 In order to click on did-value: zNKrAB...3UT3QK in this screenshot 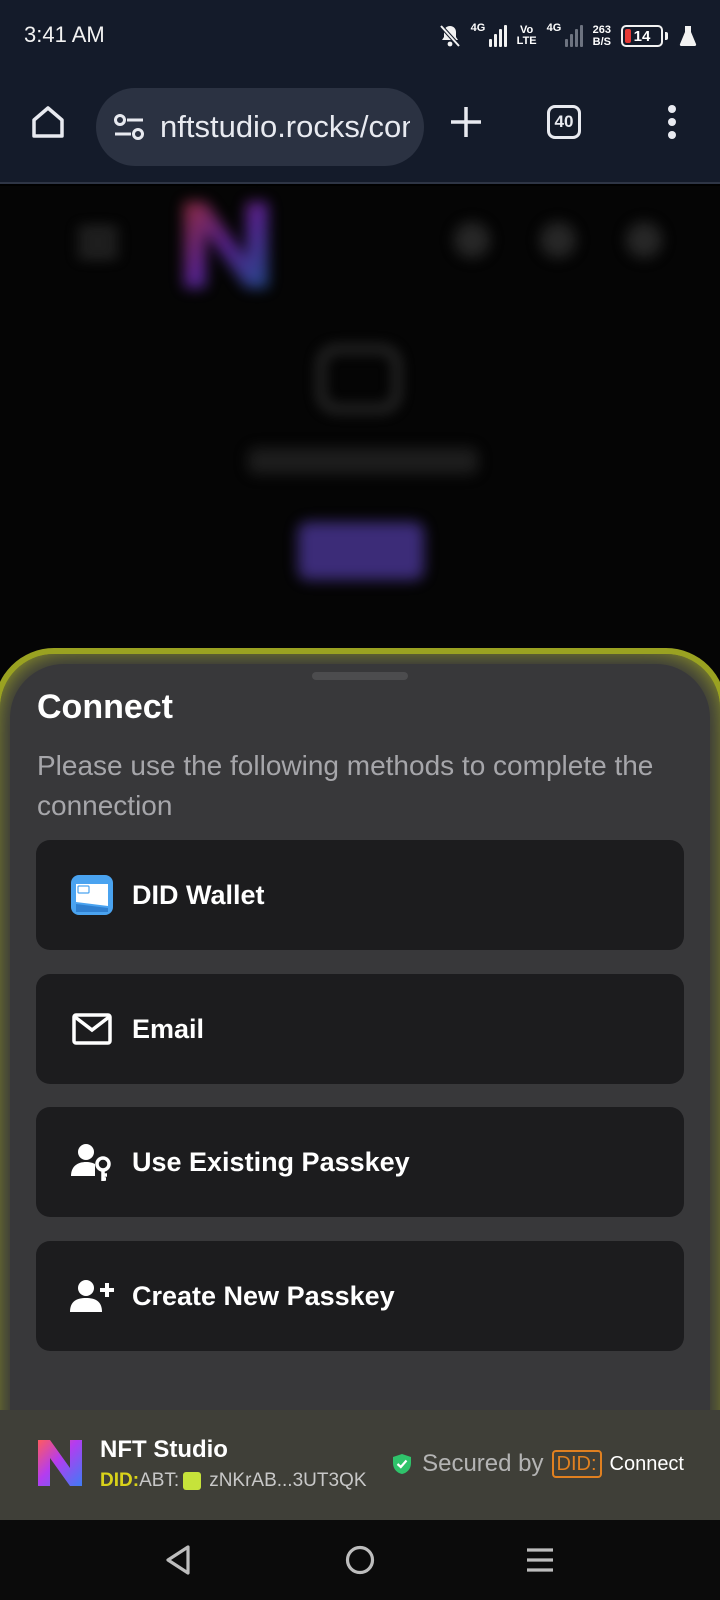, I will do `click(288, 1480)`.